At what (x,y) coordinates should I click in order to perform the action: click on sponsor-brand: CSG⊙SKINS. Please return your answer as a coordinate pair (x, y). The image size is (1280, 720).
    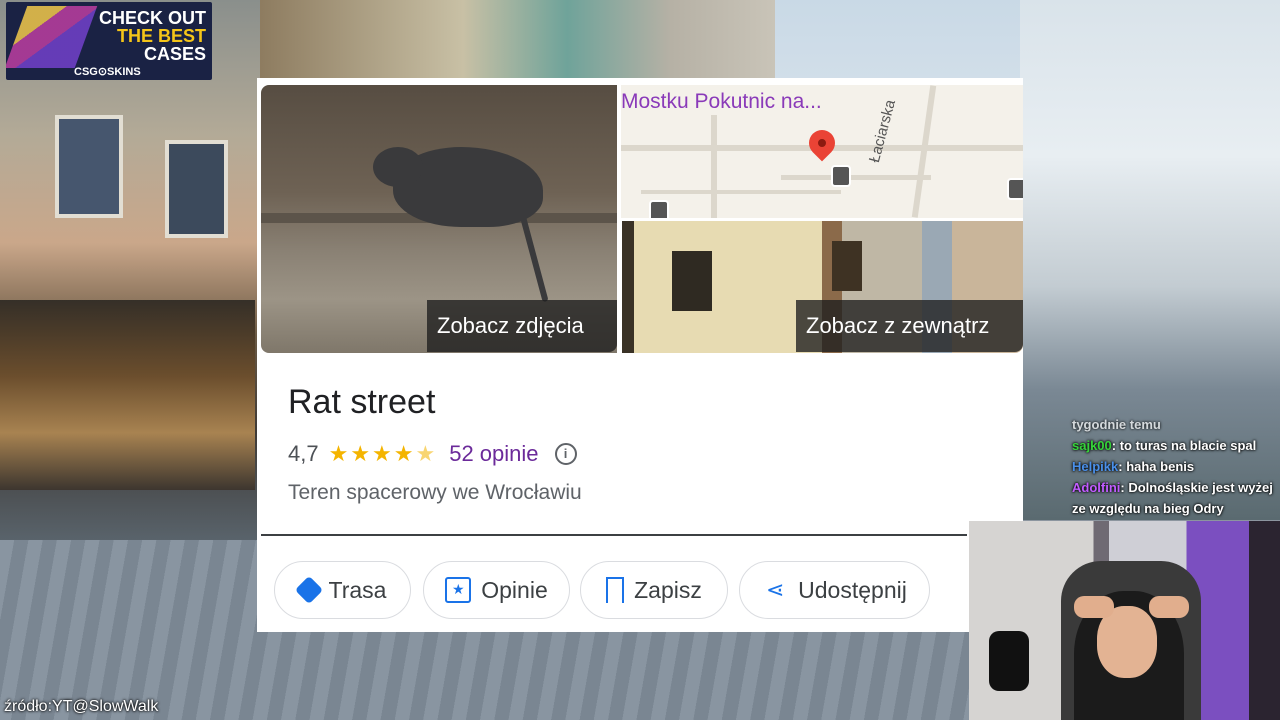
    Looking at the image, I should click on (107, 72).